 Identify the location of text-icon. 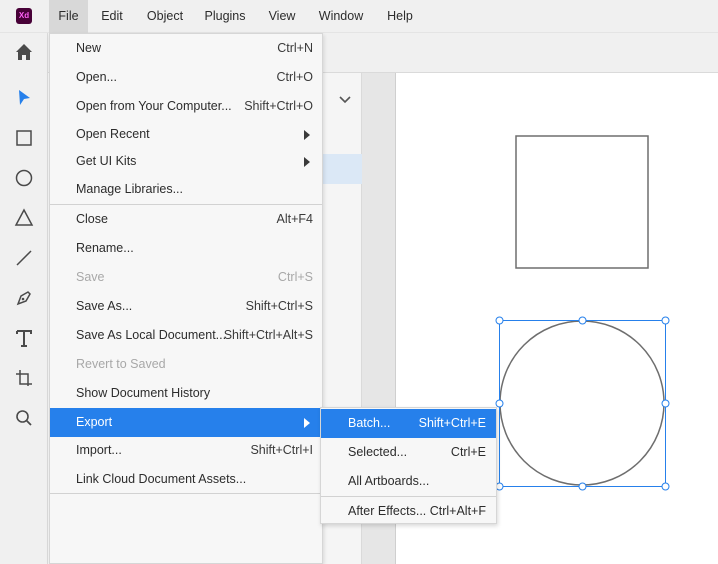
(24, 338).